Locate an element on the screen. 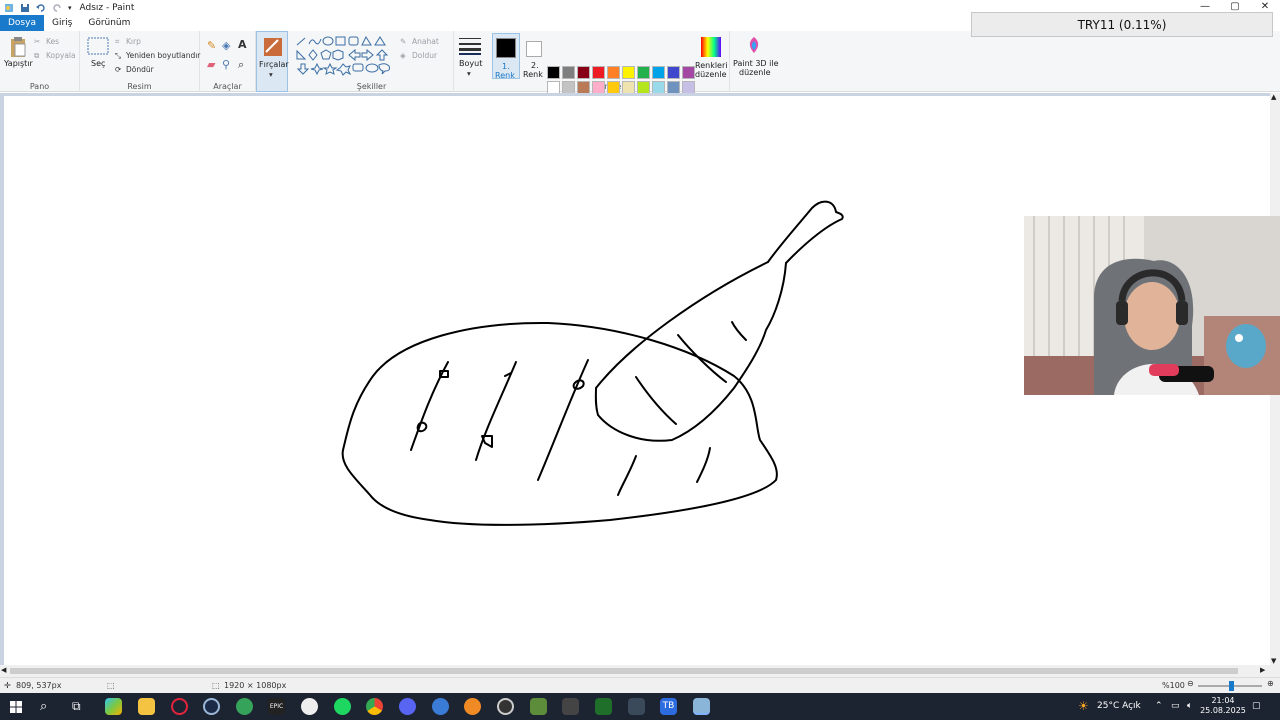 This screenshot has width=1280, height=720. paint3d-button: Paint 3D ile düzenle is located at coordinates (754, 61).